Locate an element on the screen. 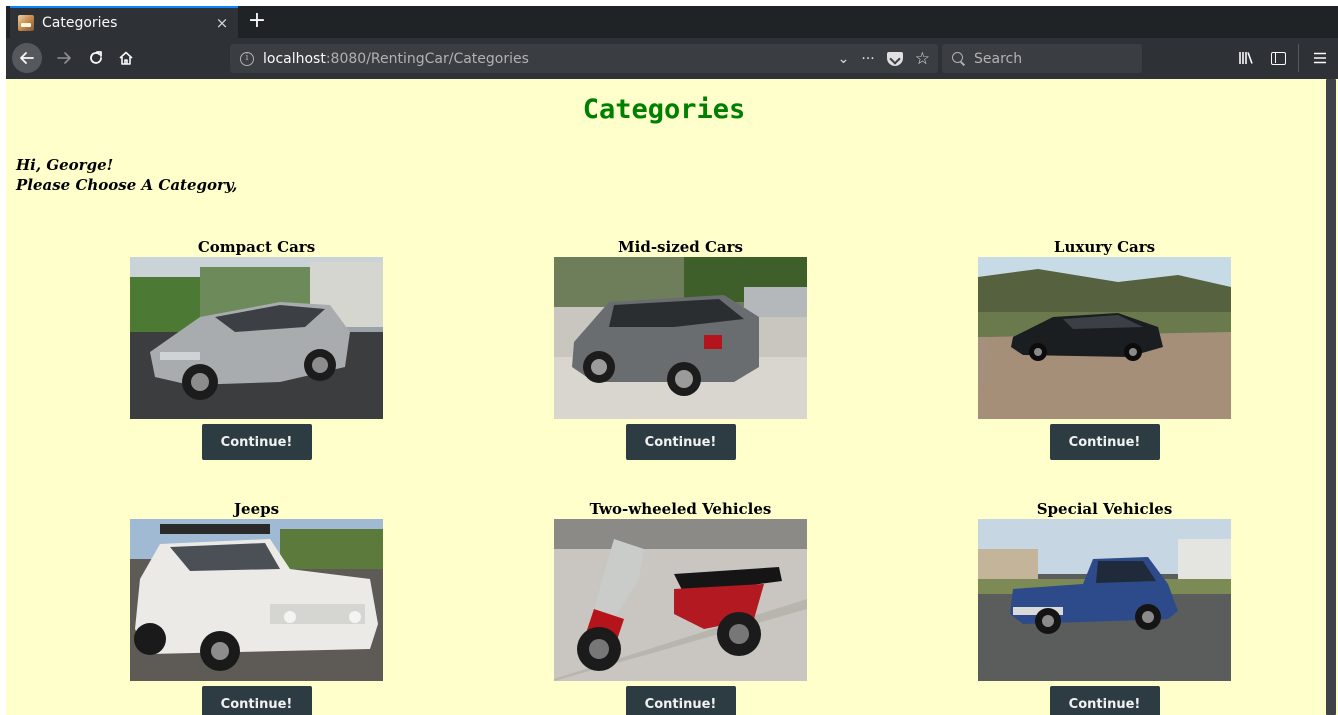 The height and width of the screenshot is (715, 1338). page-actions-icon: ··· is located at coordinates (867, 59).